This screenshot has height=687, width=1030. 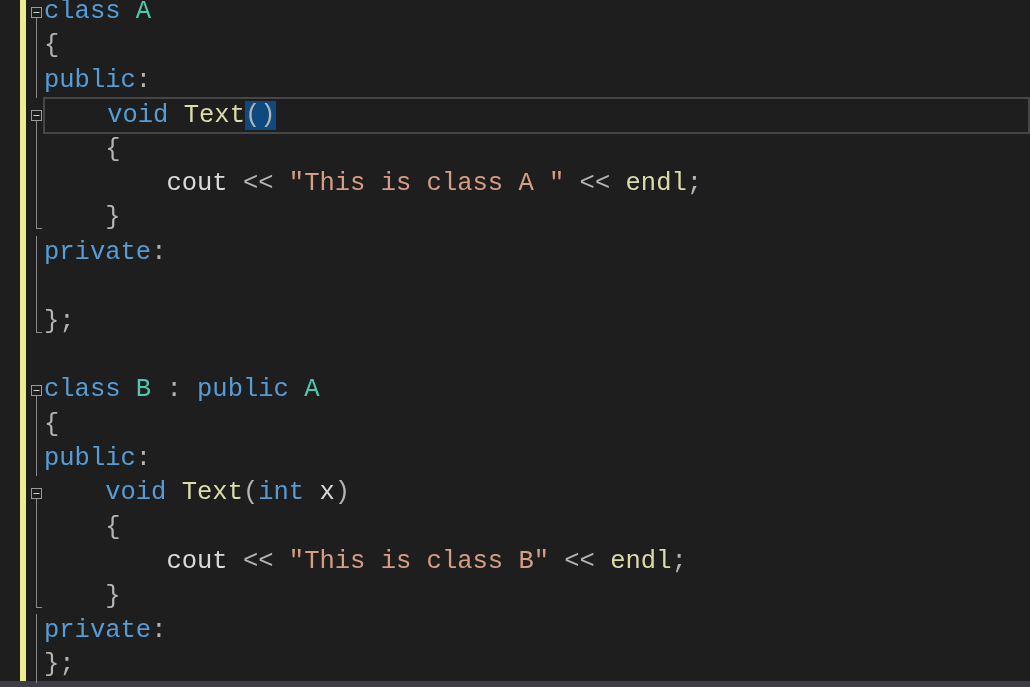 What do you see at coordinates (426, 562) in the screenshot?
I see `code-line: cout << "This is class B" << endl;` at bounding box center [426, 562].